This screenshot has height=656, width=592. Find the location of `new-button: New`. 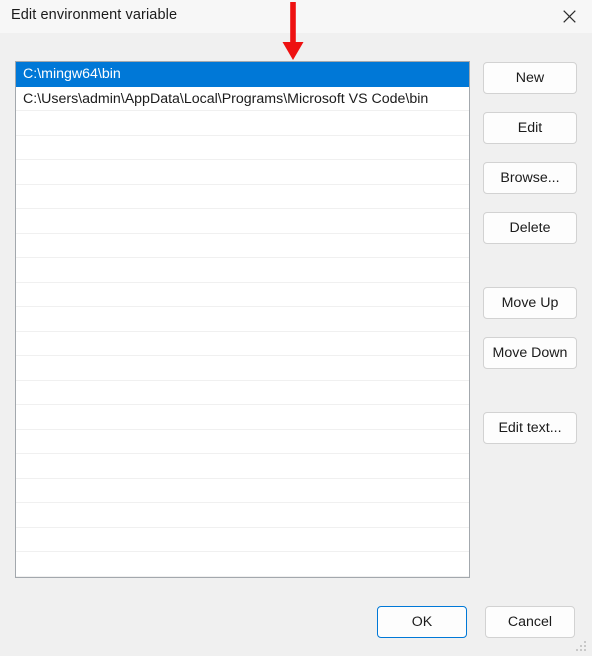

new-button: New is located at coordinates (530, 78).